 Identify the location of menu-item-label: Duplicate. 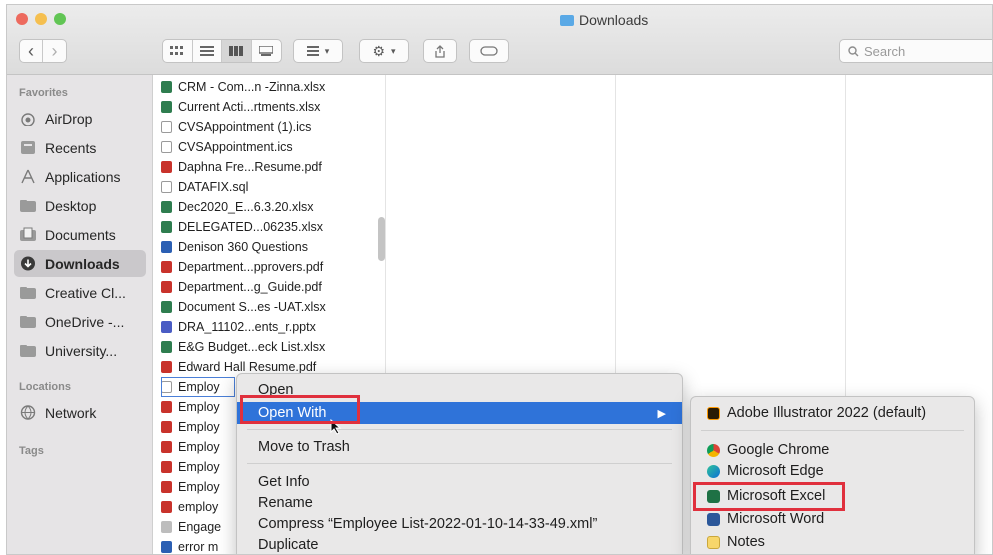
(288, 545).